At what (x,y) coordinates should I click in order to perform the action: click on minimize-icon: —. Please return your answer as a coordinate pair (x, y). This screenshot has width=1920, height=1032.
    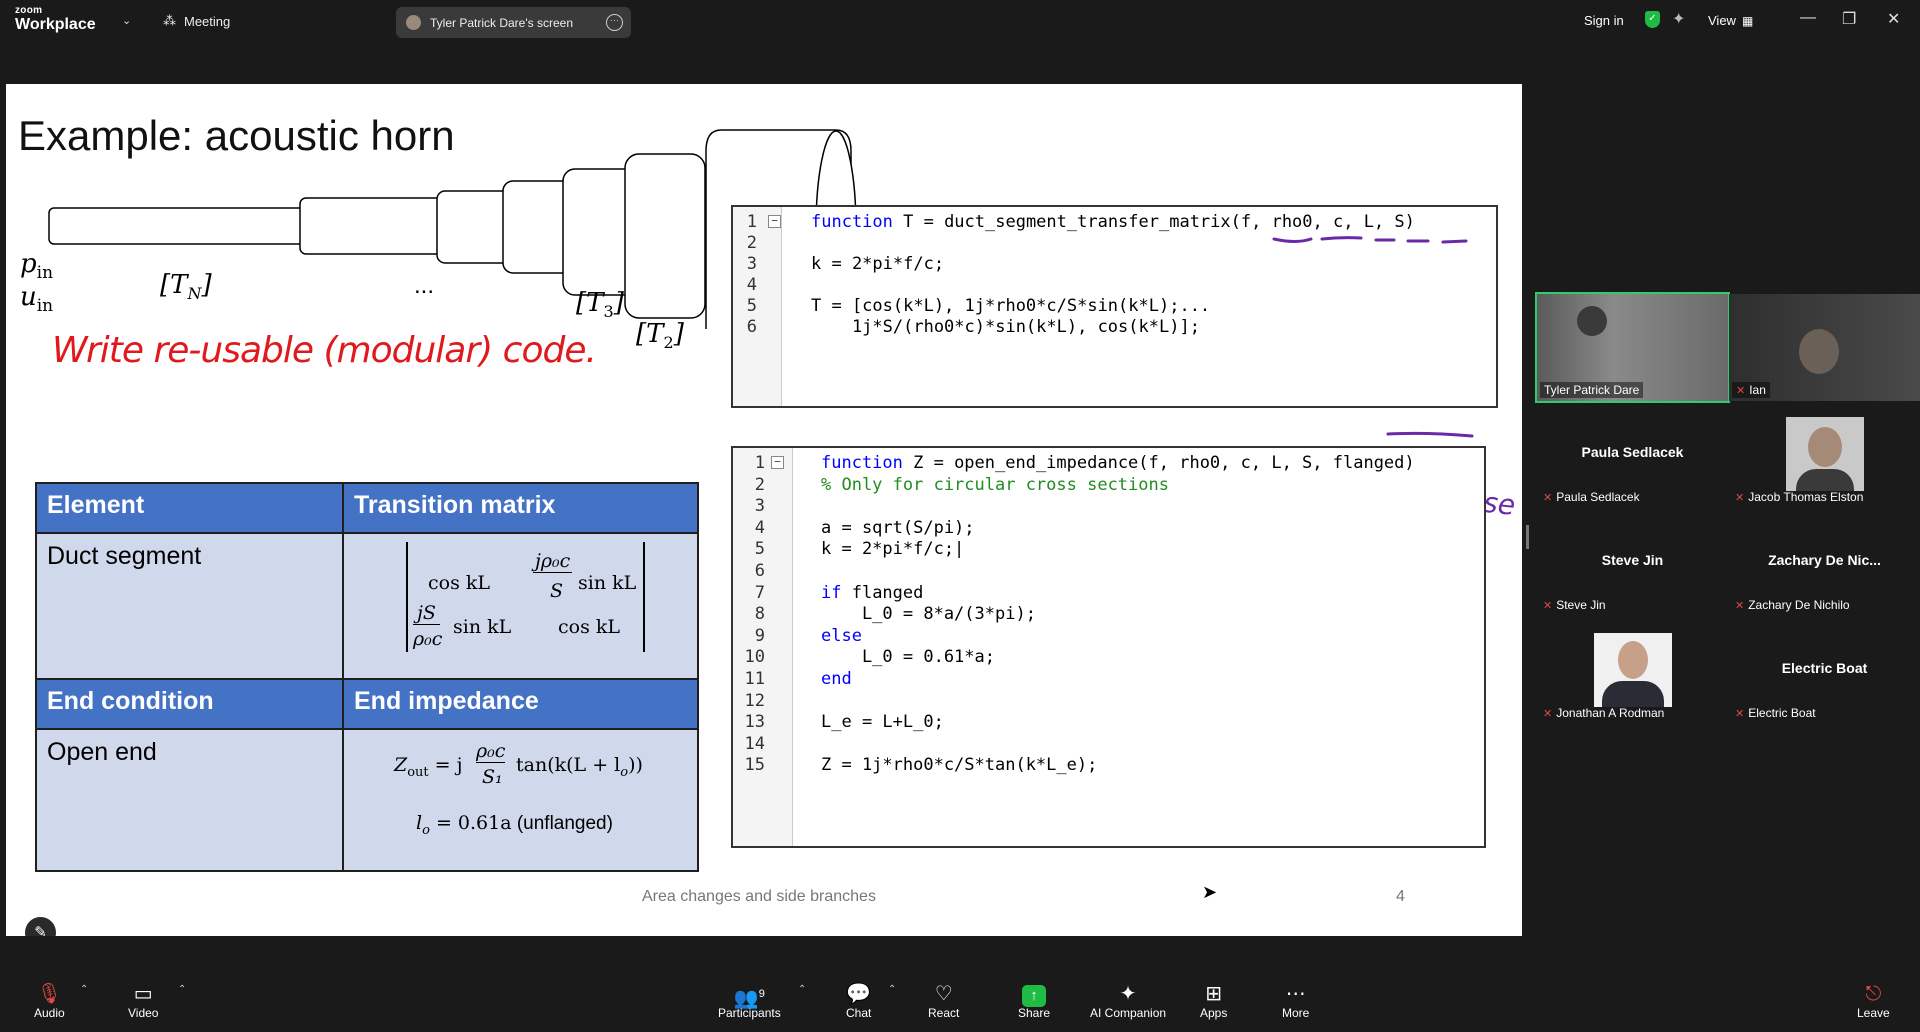
    Looking at the image, I should click on (1808, 18).